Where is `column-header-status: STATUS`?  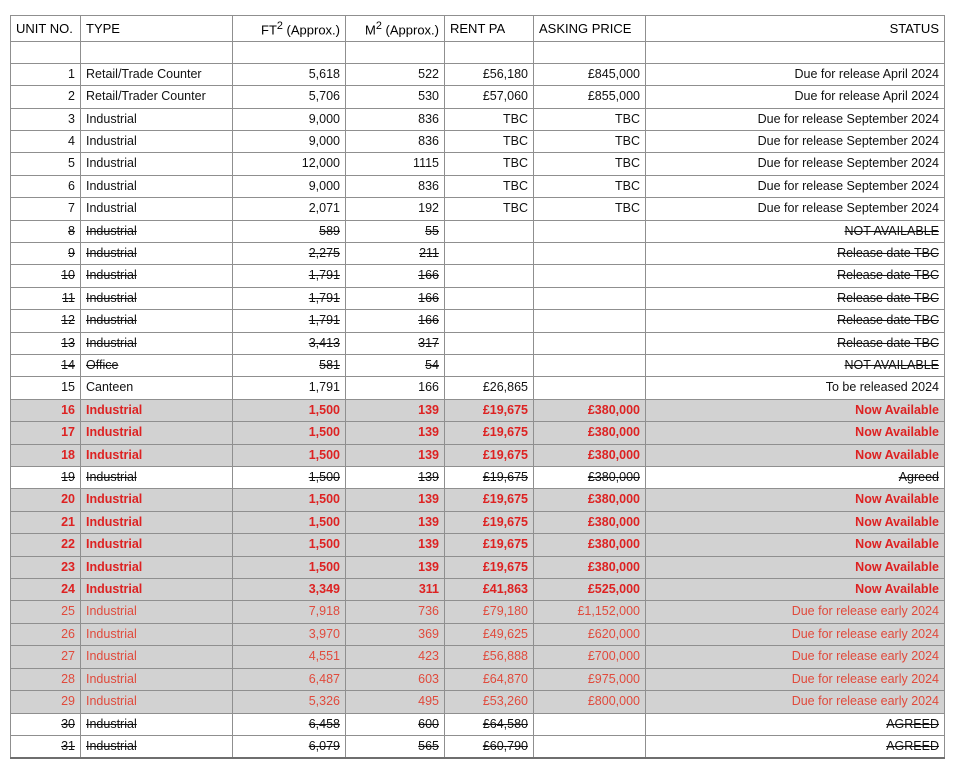
column-header-status: STATUS is located at coordinates (795, 28).